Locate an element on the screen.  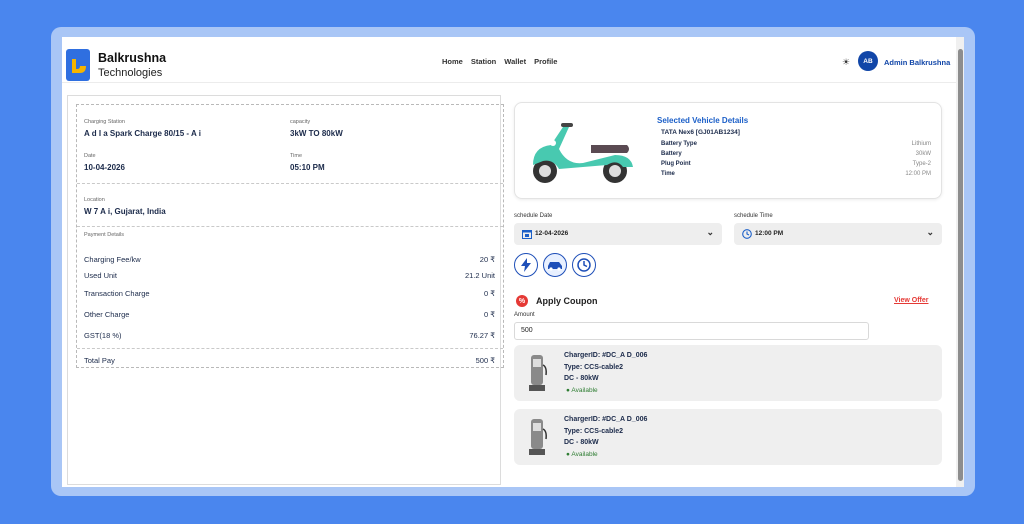
payment-row: Transaction Charge 0 ₹ is located at coordinates (289, 293).